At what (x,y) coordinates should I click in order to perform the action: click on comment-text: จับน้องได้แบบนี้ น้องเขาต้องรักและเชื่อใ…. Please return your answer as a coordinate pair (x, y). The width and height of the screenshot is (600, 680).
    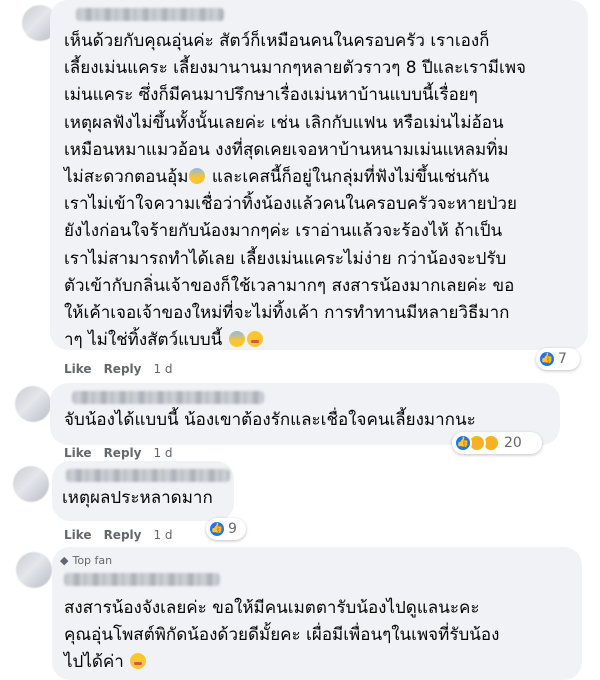
    Looking at the image, I should click on (270, 420).